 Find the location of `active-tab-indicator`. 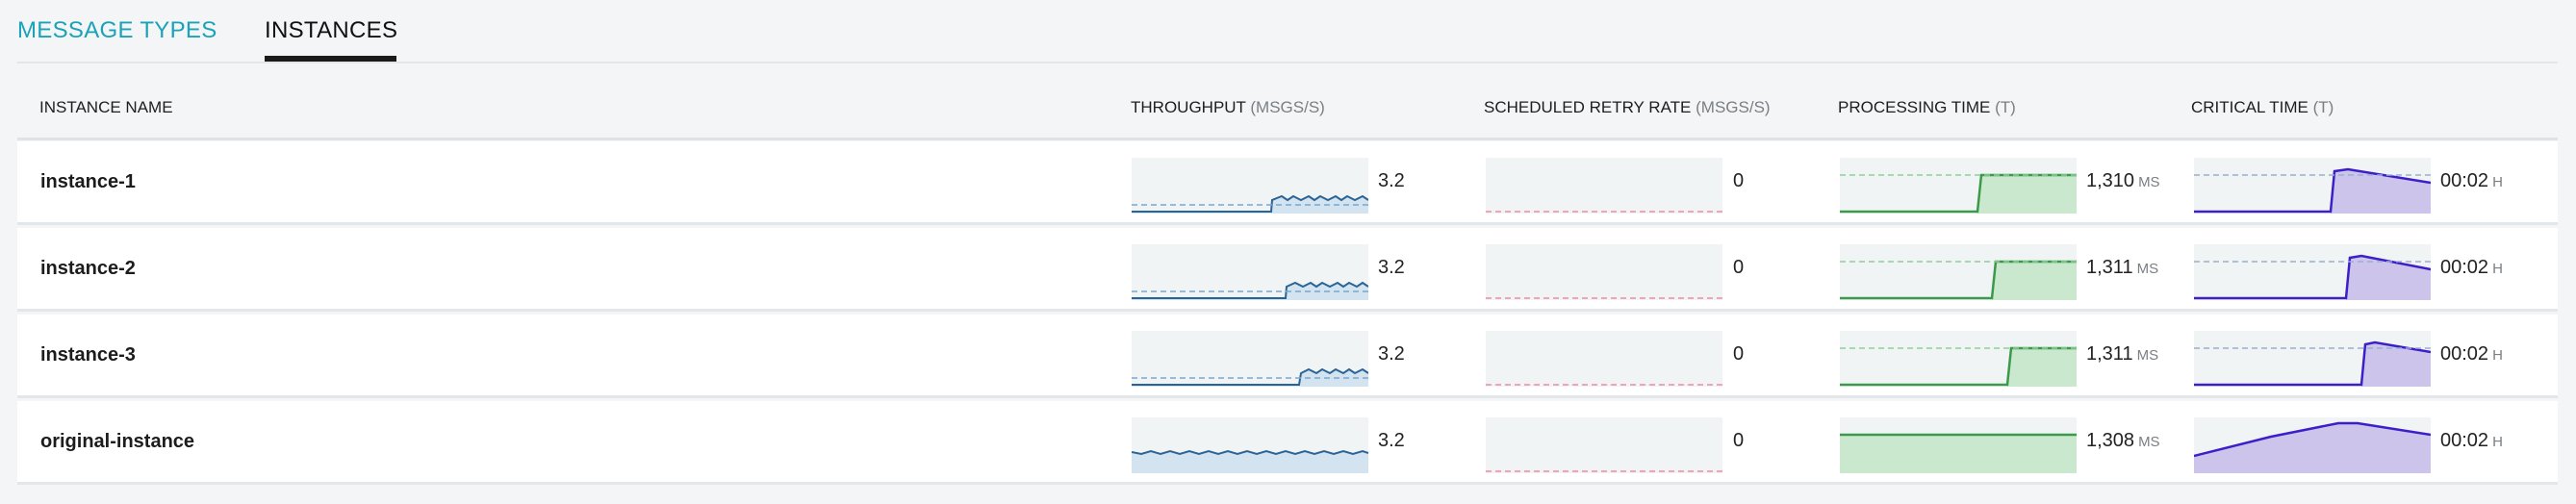

active-tab-indicator is located at coordinates (330, 59).